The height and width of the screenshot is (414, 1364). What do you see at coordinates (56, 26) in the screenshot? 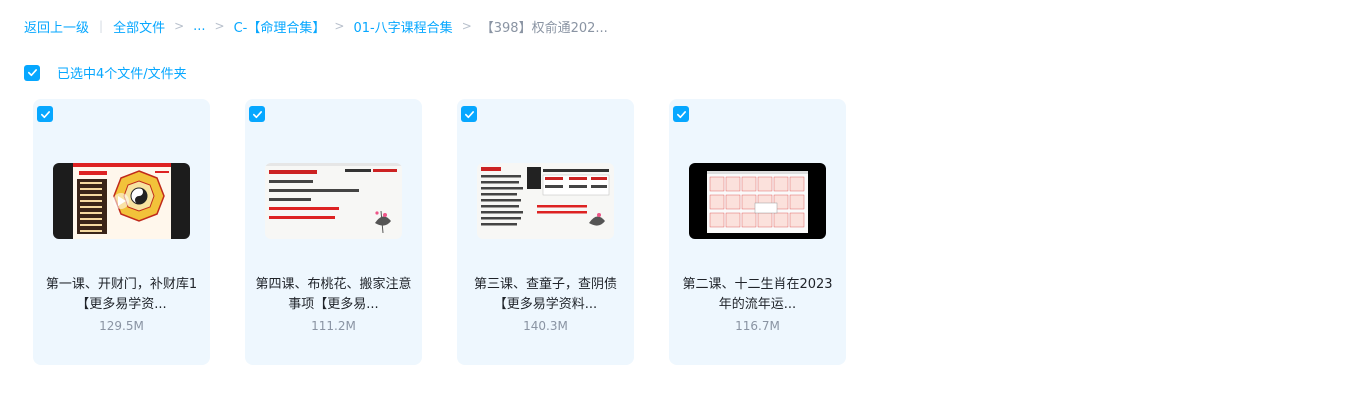
I see `back-link: 返回上一级` at bounding box center [56, 26].